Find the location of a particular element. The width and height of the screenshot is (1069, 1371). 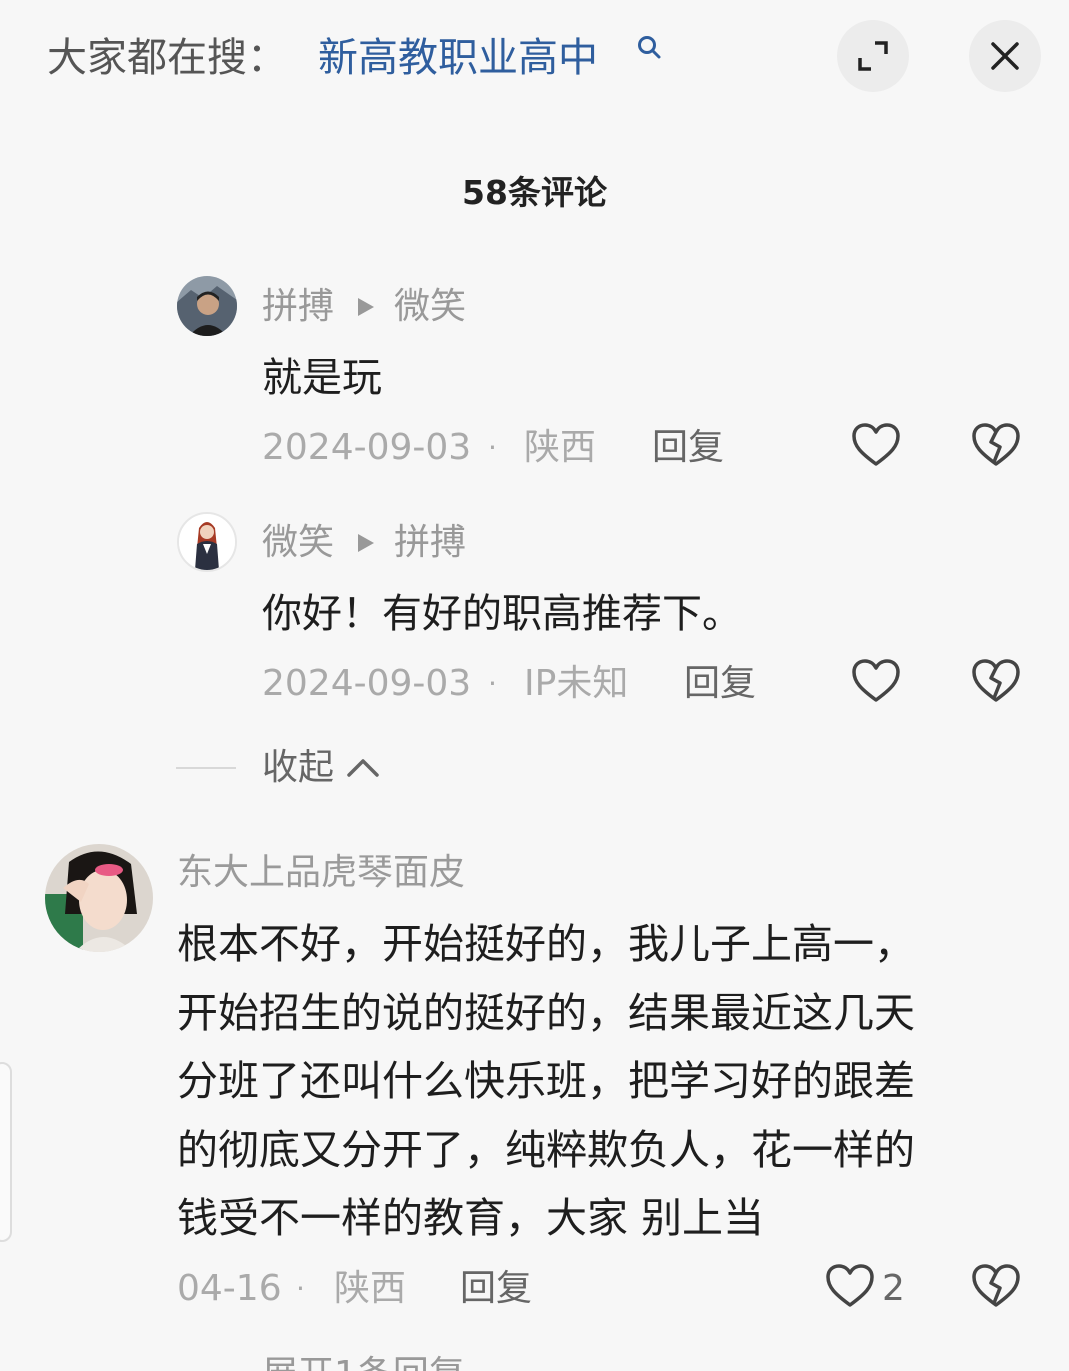

comment-text-line: 开始招生的说的挺好的，结果最近这几天 is located at coordinates (546, 1012).